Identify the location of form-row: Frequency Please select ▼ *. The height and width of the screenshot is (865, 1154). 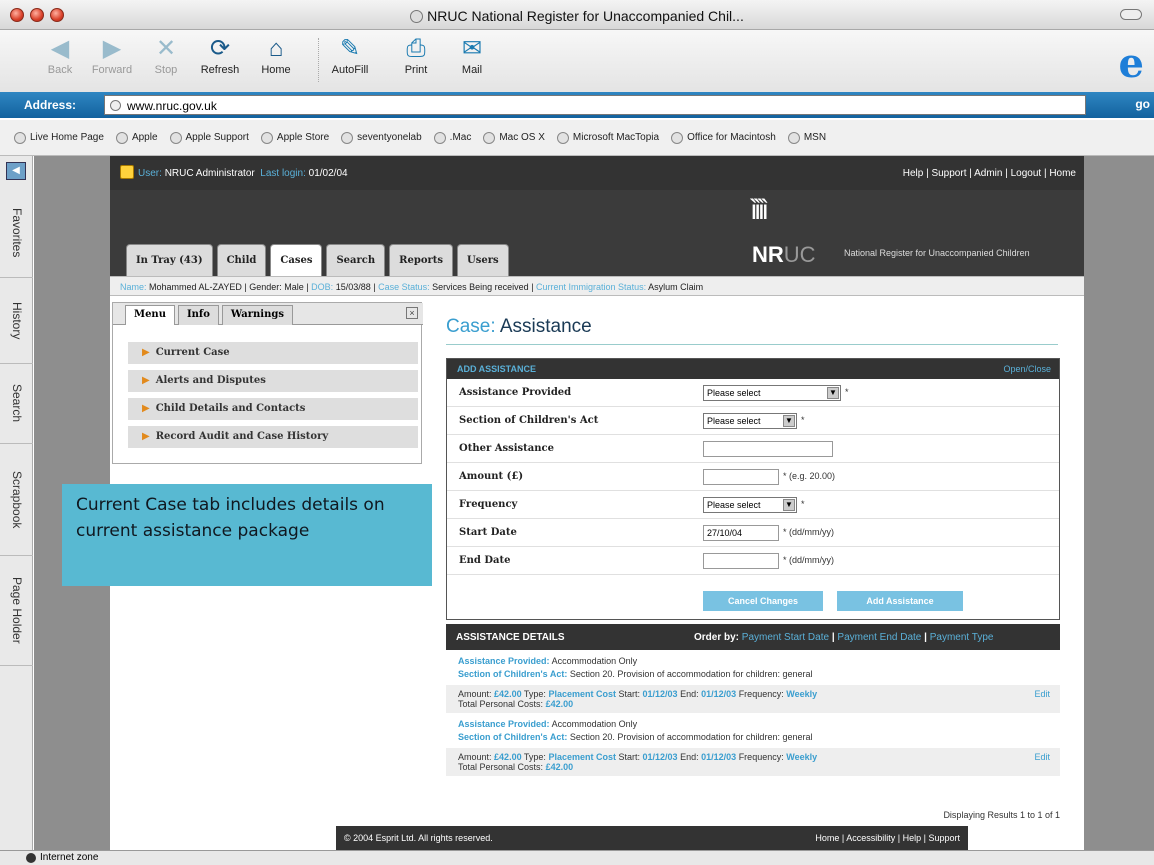
(753, 505).